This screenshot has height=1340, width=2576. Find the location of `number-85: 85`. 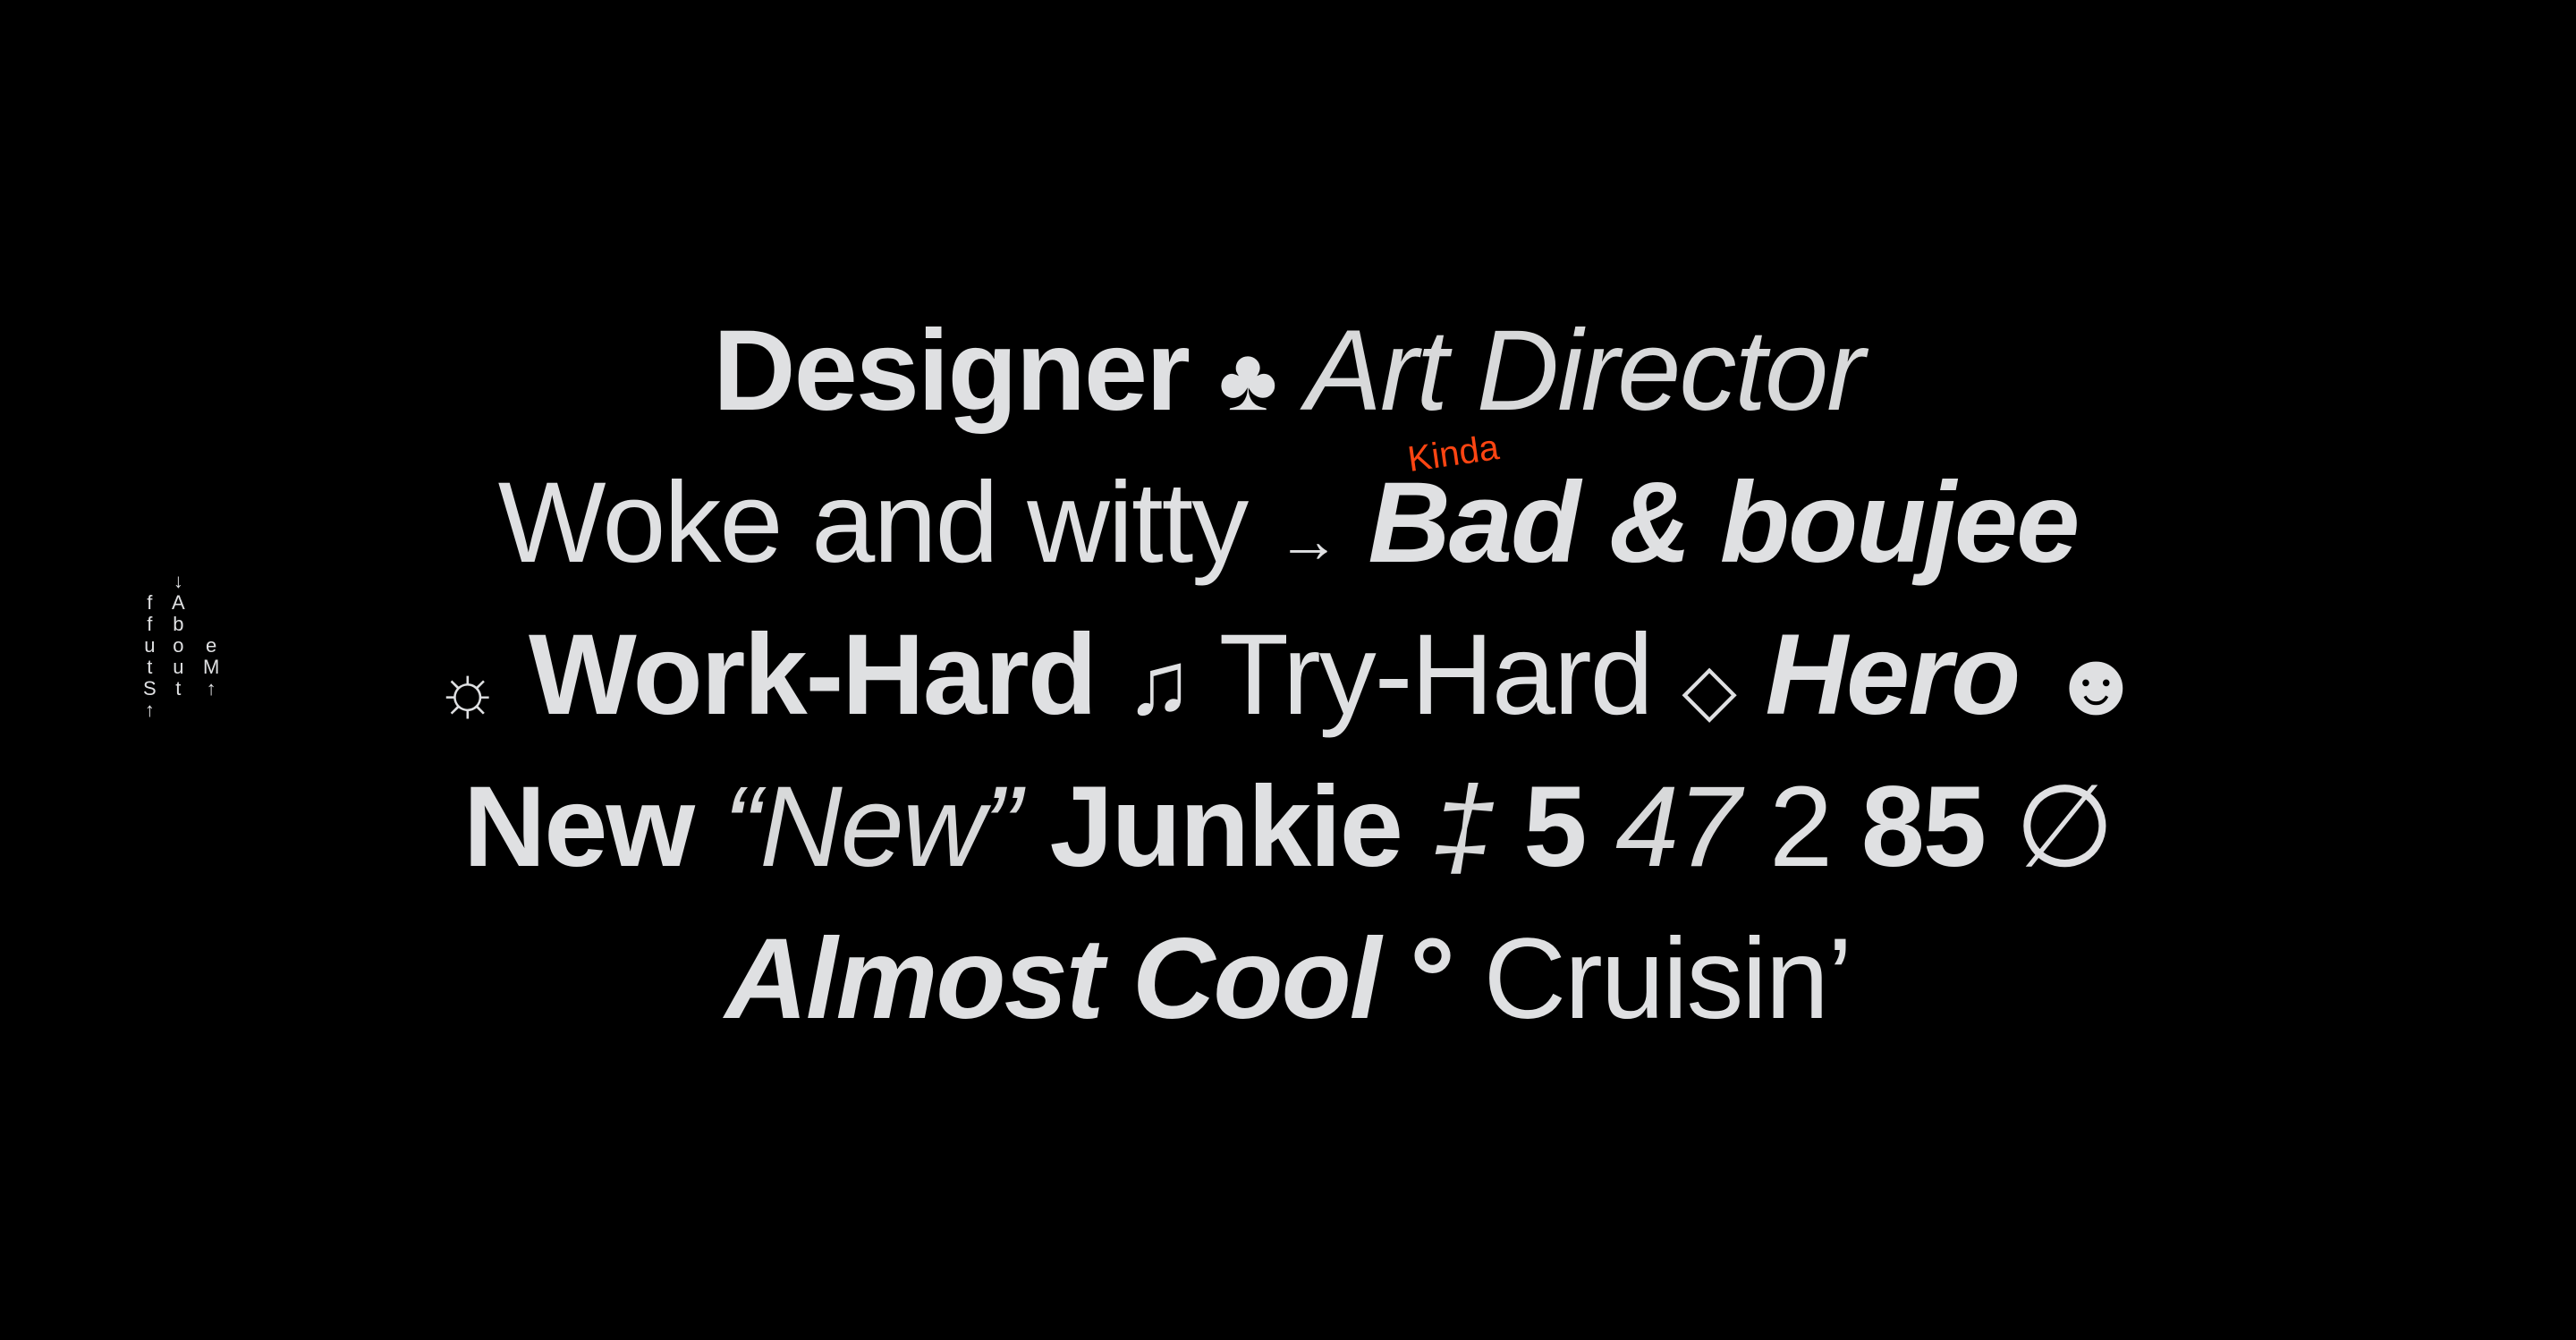

number-85: 85 is located at coordinates (1923, 827).